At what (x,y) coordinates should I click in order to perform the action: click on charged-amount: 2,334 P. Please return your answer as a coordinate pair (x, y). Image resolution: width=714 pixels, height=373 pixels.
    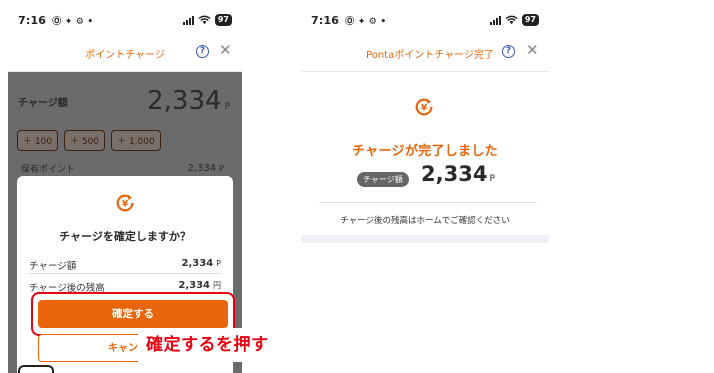
    Looking at the image, I should click on (458, 174).